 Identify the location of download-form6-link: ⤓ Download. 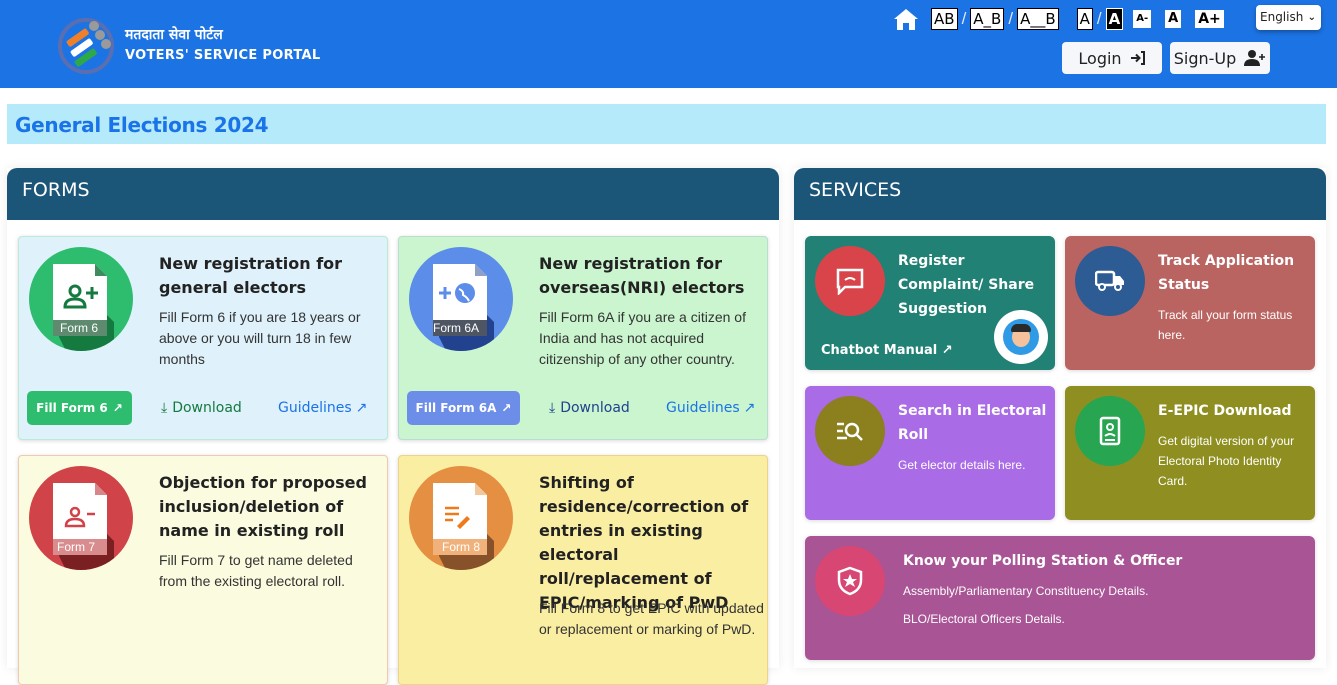
(201, 408).